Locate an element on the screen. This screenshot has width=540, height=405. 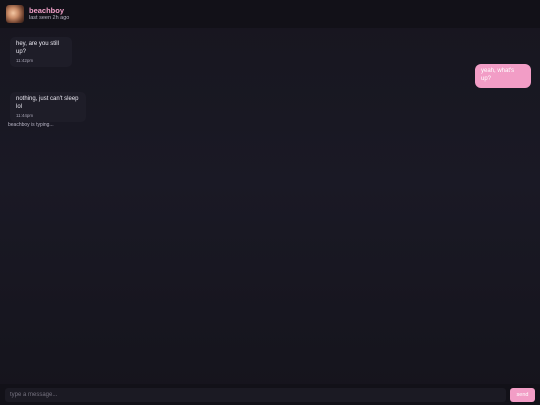
message-time: 11:42pm is located at coordinates (25, 60).